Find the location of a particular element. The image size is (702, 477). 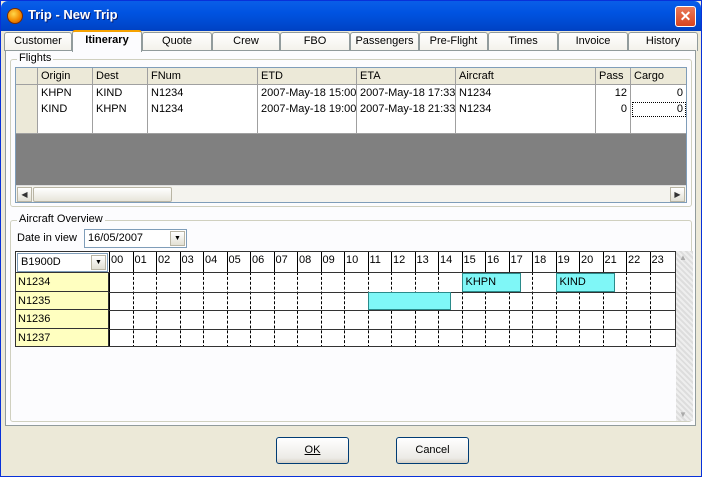

scroll-down-icon: ▼ is located at coordinates (683, 414).